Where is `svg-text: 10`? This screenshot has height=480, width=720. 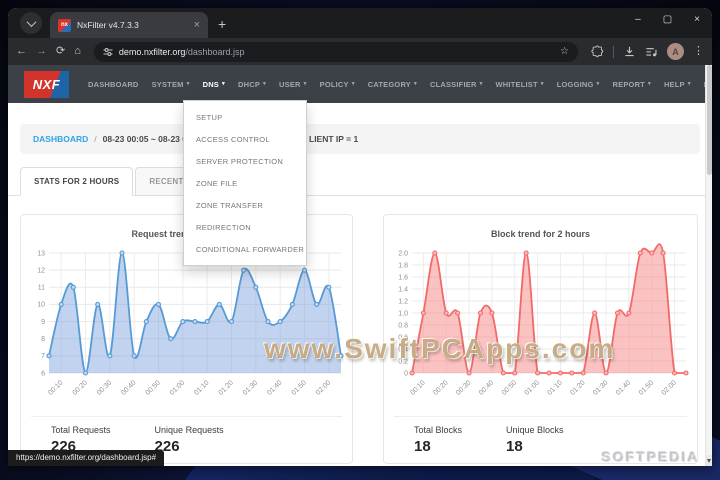 svg-text: 10 is located at coordinates (41, 305).